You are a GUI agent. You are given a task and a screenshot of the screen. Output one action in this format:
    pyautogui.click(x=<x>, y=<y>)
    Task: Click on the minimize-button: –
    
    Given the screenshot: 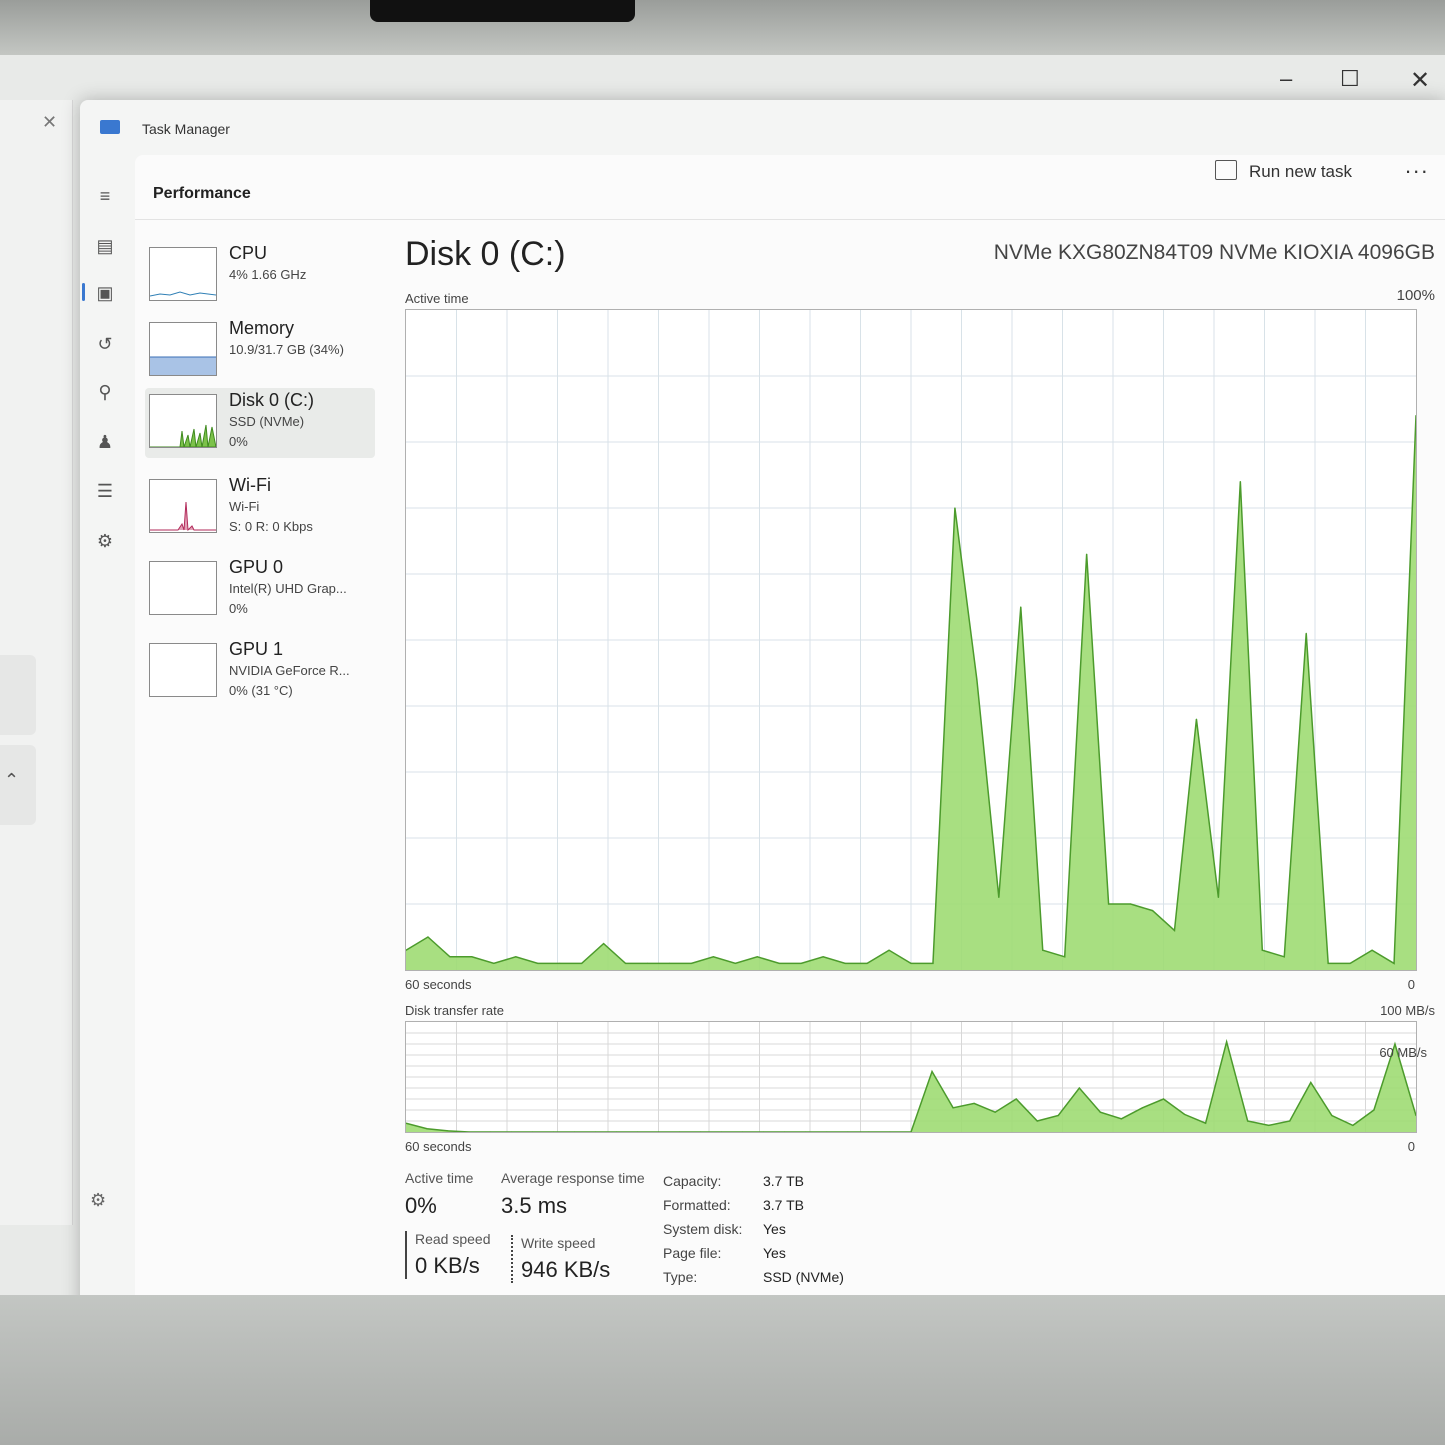 What is the action you would take?
    pyautogui.click(x=1286, y=79)
    